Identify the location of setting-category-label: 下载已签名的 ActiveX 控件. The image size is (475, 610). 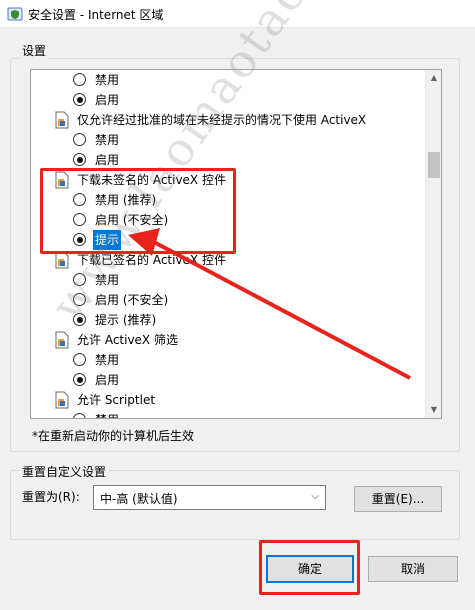
(151, 260).